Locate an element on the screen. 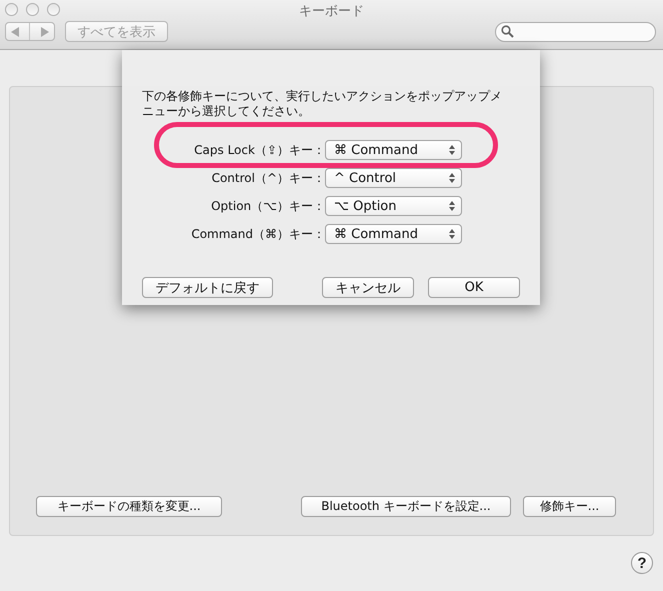 This screenshot has height=591, width=663. search-field is located at coordinates (575, 32).